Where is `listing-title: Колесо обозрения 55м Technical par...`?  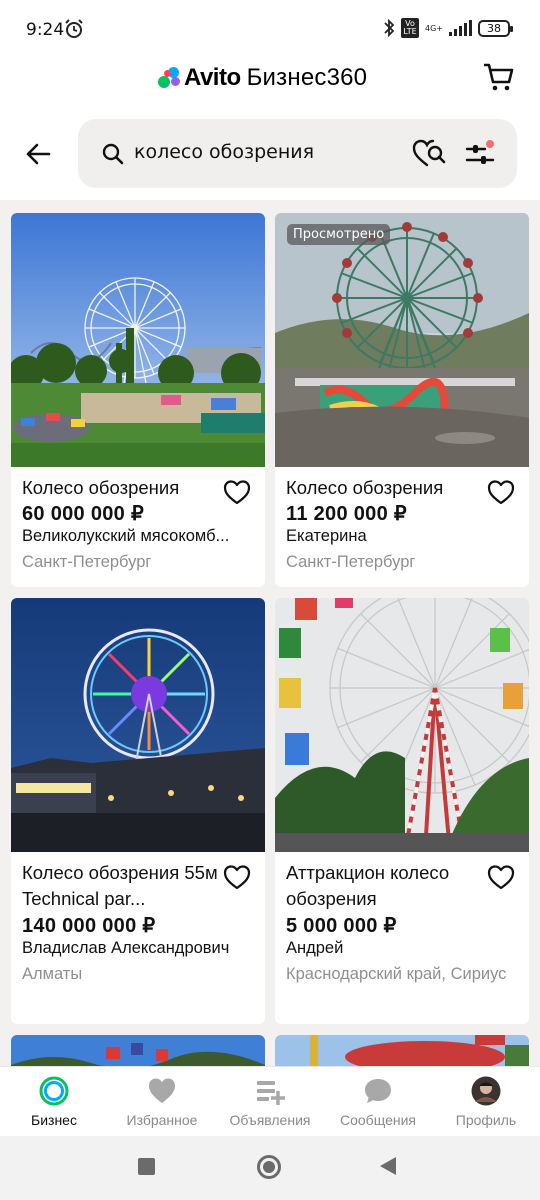
listing-title: Колесо обозрения 55м Technical par... is located at coordinates (122, 887).